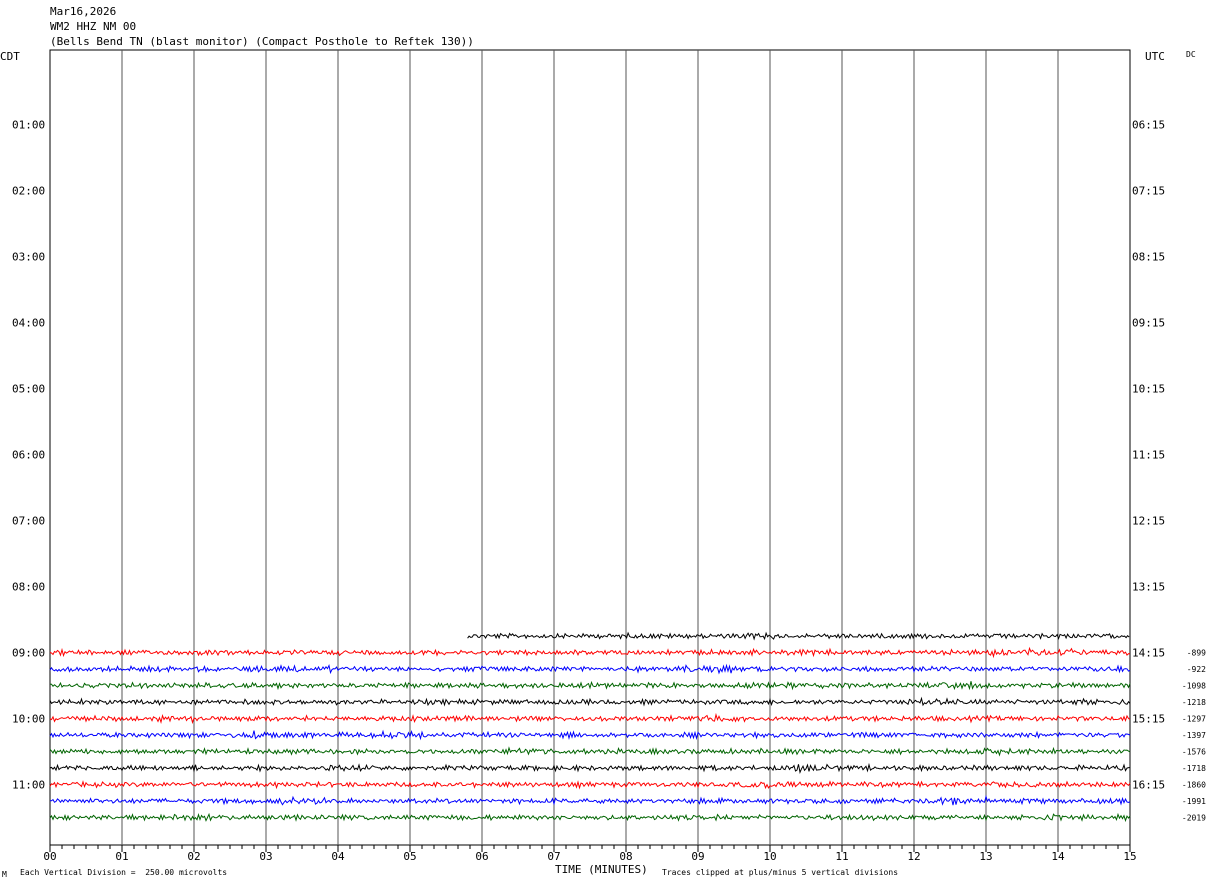 This screenshot has width=1210, height=886. I want to click on trace-offset-label: -1991, so click(1194, 801).